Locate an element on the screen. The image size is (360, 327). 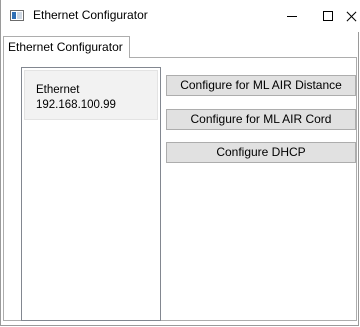
configure-cord-button: Configure for ML AIR Cord is located at coordinates (261, 119).